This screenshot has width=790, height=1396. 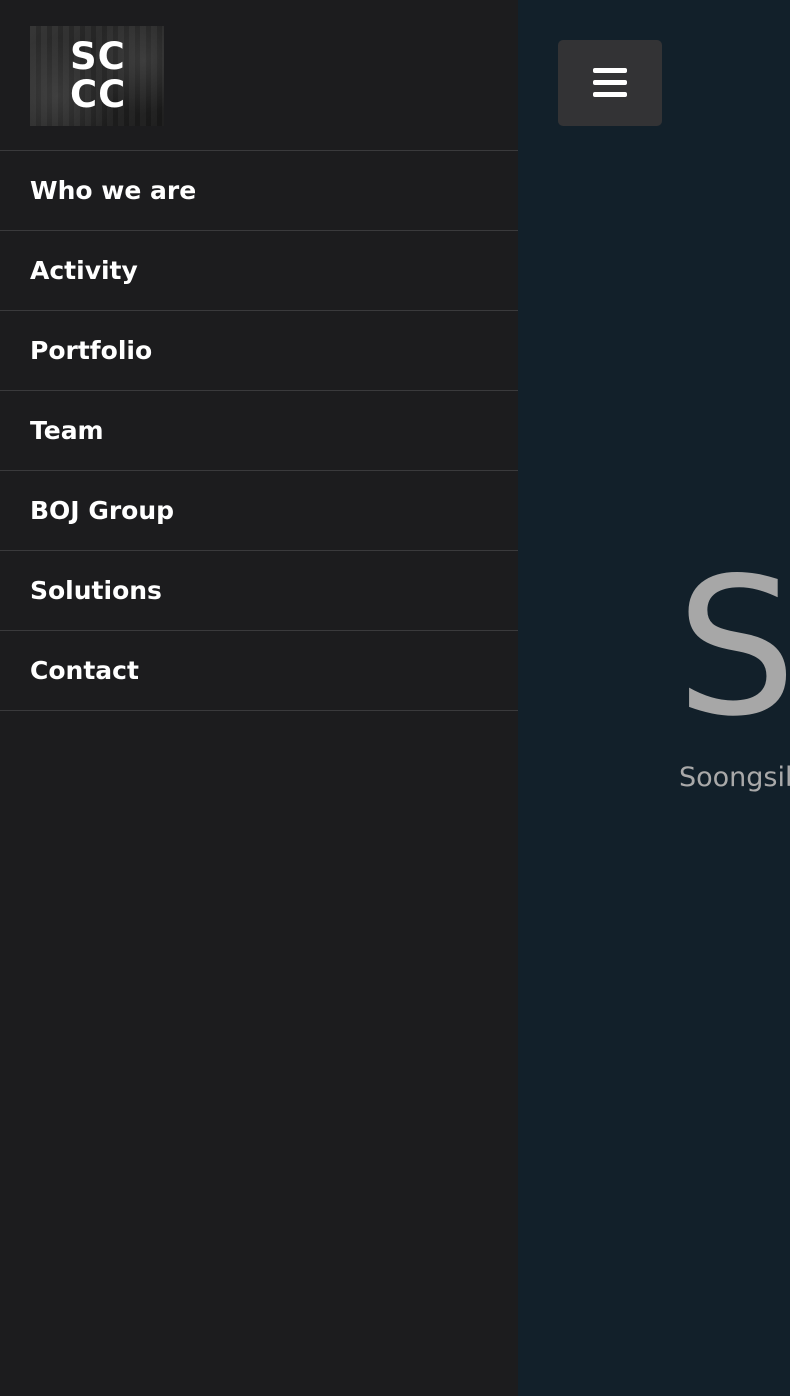 What do you see at coordinates (610, 70) in the screenshot?
I see `hamburger-menu-icon` at bounding box center [610, 70].